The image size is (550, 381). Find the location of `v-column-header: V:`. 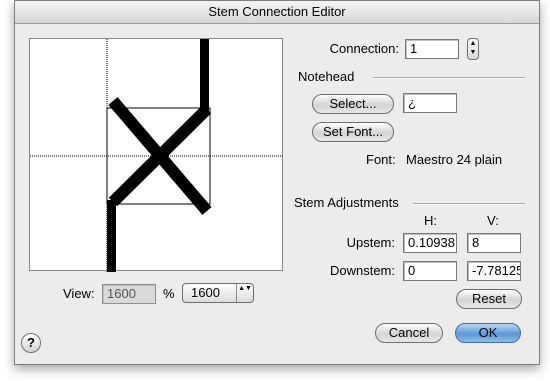

v-column-header: V: is located at coordinates (493, 220).